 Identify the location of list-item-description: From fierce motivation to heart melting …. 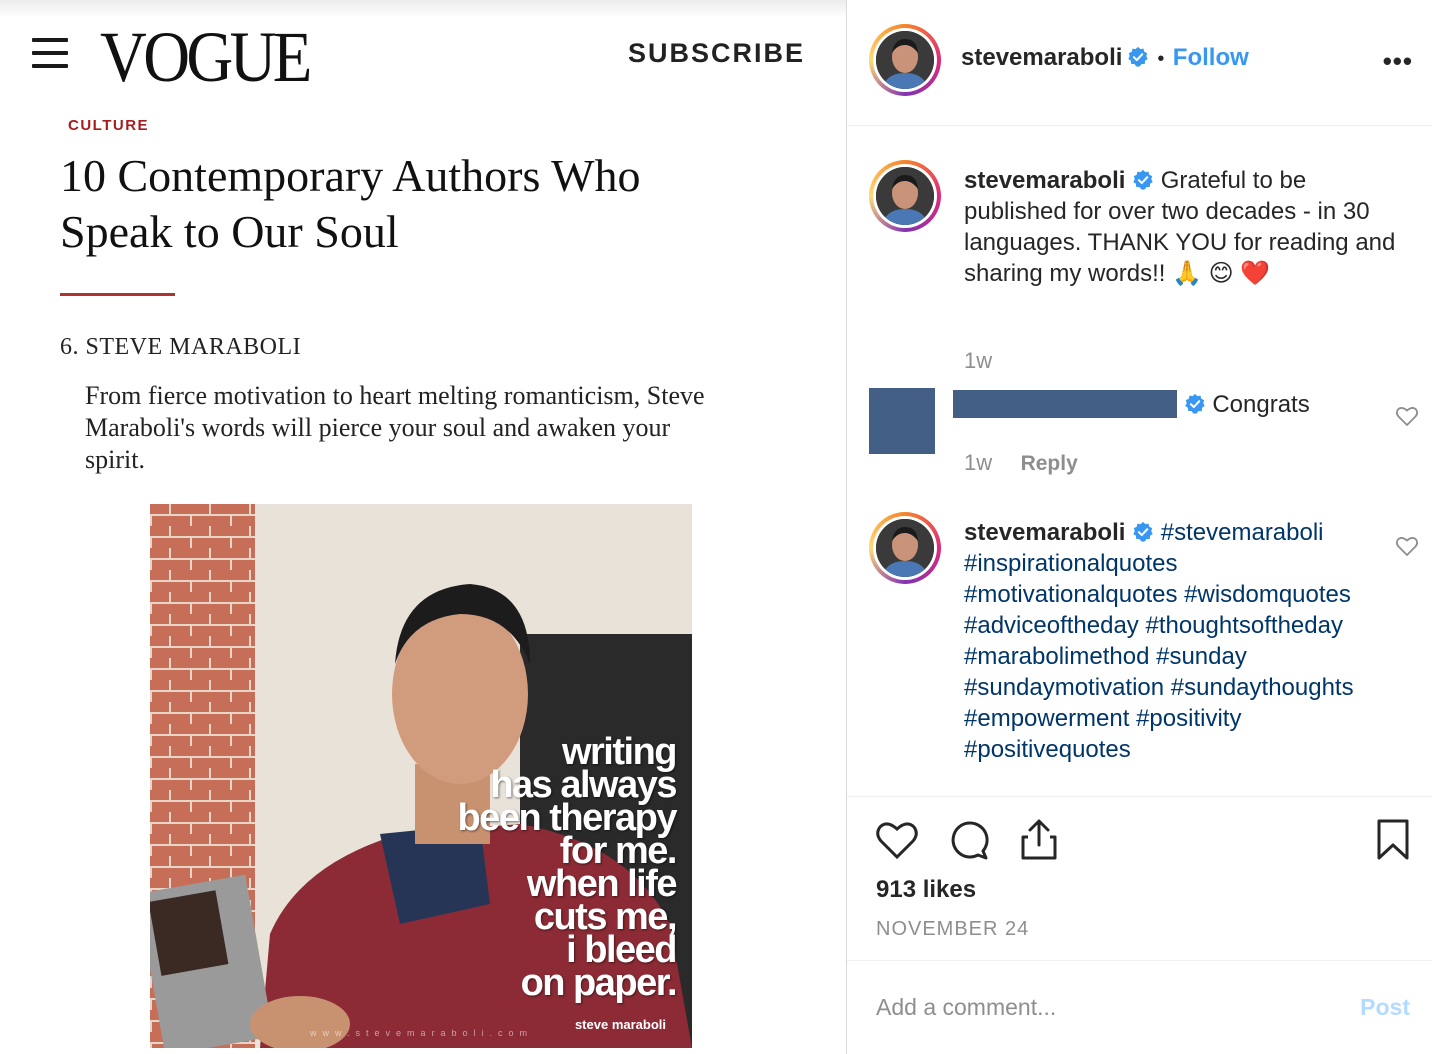
(395, 427).